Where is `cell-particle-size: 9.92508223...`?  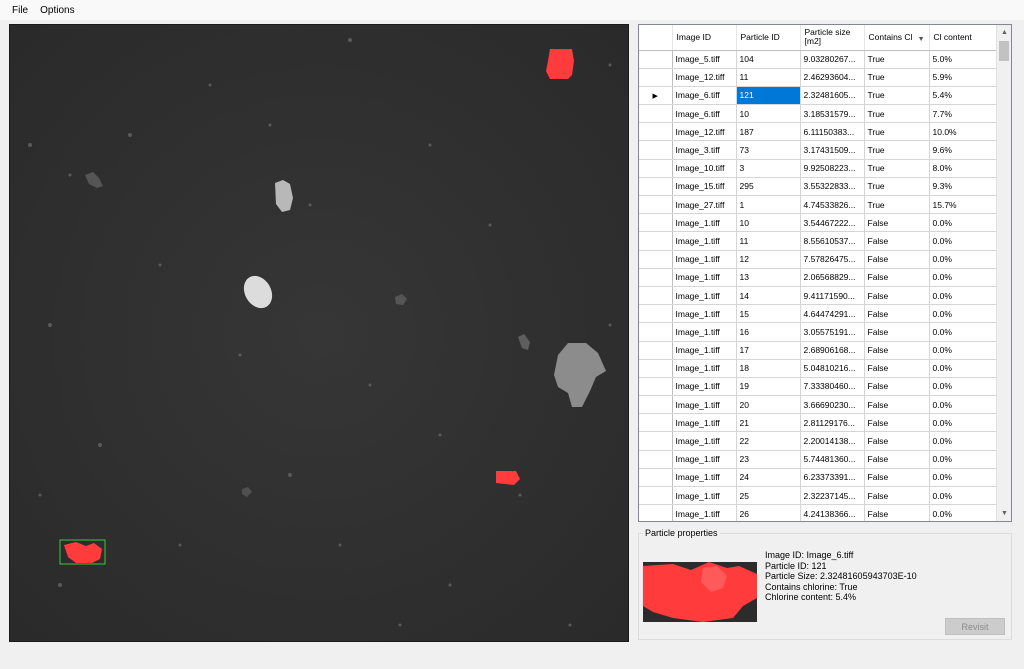 cell-particle-size: 9.92508223... is located at coordinates (832, 168).